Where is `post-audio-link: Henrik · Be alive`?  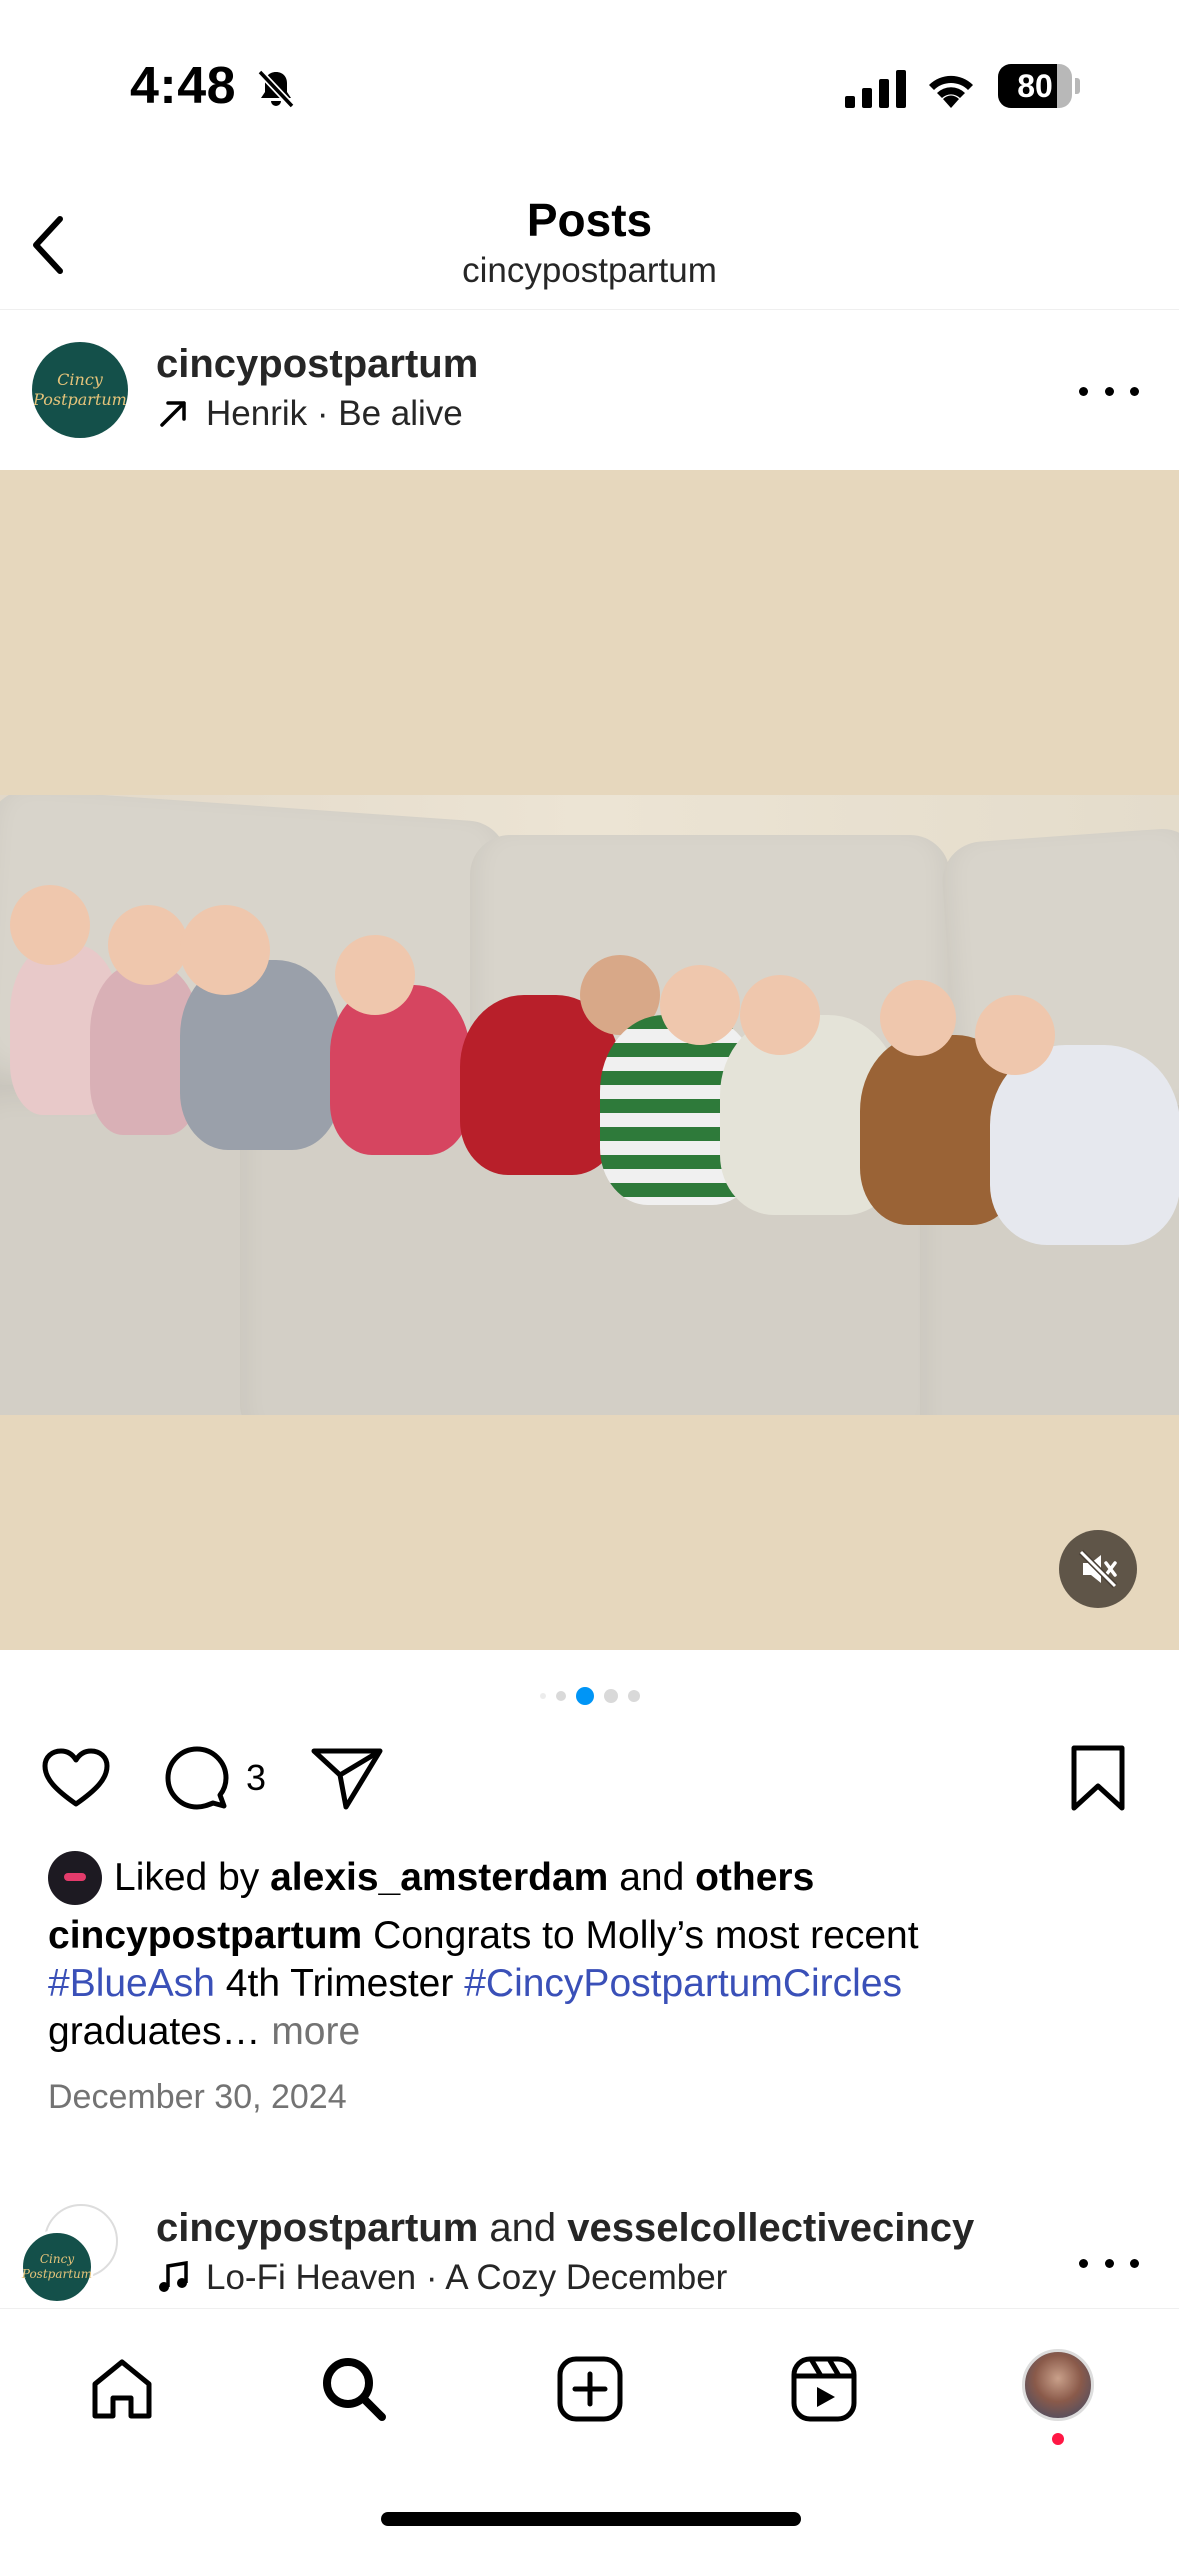
post-audio-link: Henrik · Be alive is located at coordinates (309, 414).